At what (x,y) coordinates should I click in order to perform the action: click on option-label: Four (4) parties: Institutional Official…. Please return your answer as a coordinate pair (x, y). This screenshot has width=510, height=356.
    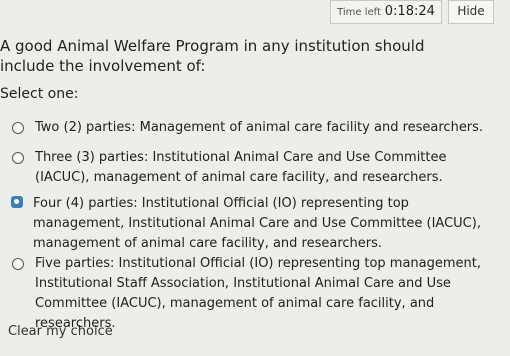
    Looking at the image, I should click on (257, 223).